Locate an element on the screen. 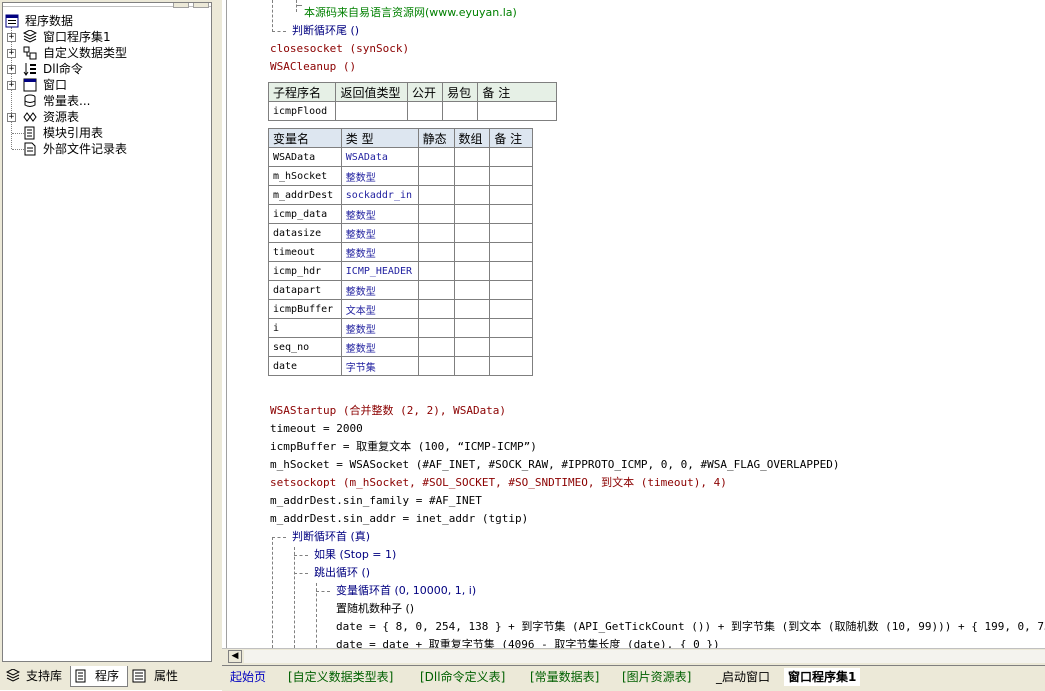 The image size is (1045, 691). variable-name: icmpBuffer is located at coordinates (305, 309).